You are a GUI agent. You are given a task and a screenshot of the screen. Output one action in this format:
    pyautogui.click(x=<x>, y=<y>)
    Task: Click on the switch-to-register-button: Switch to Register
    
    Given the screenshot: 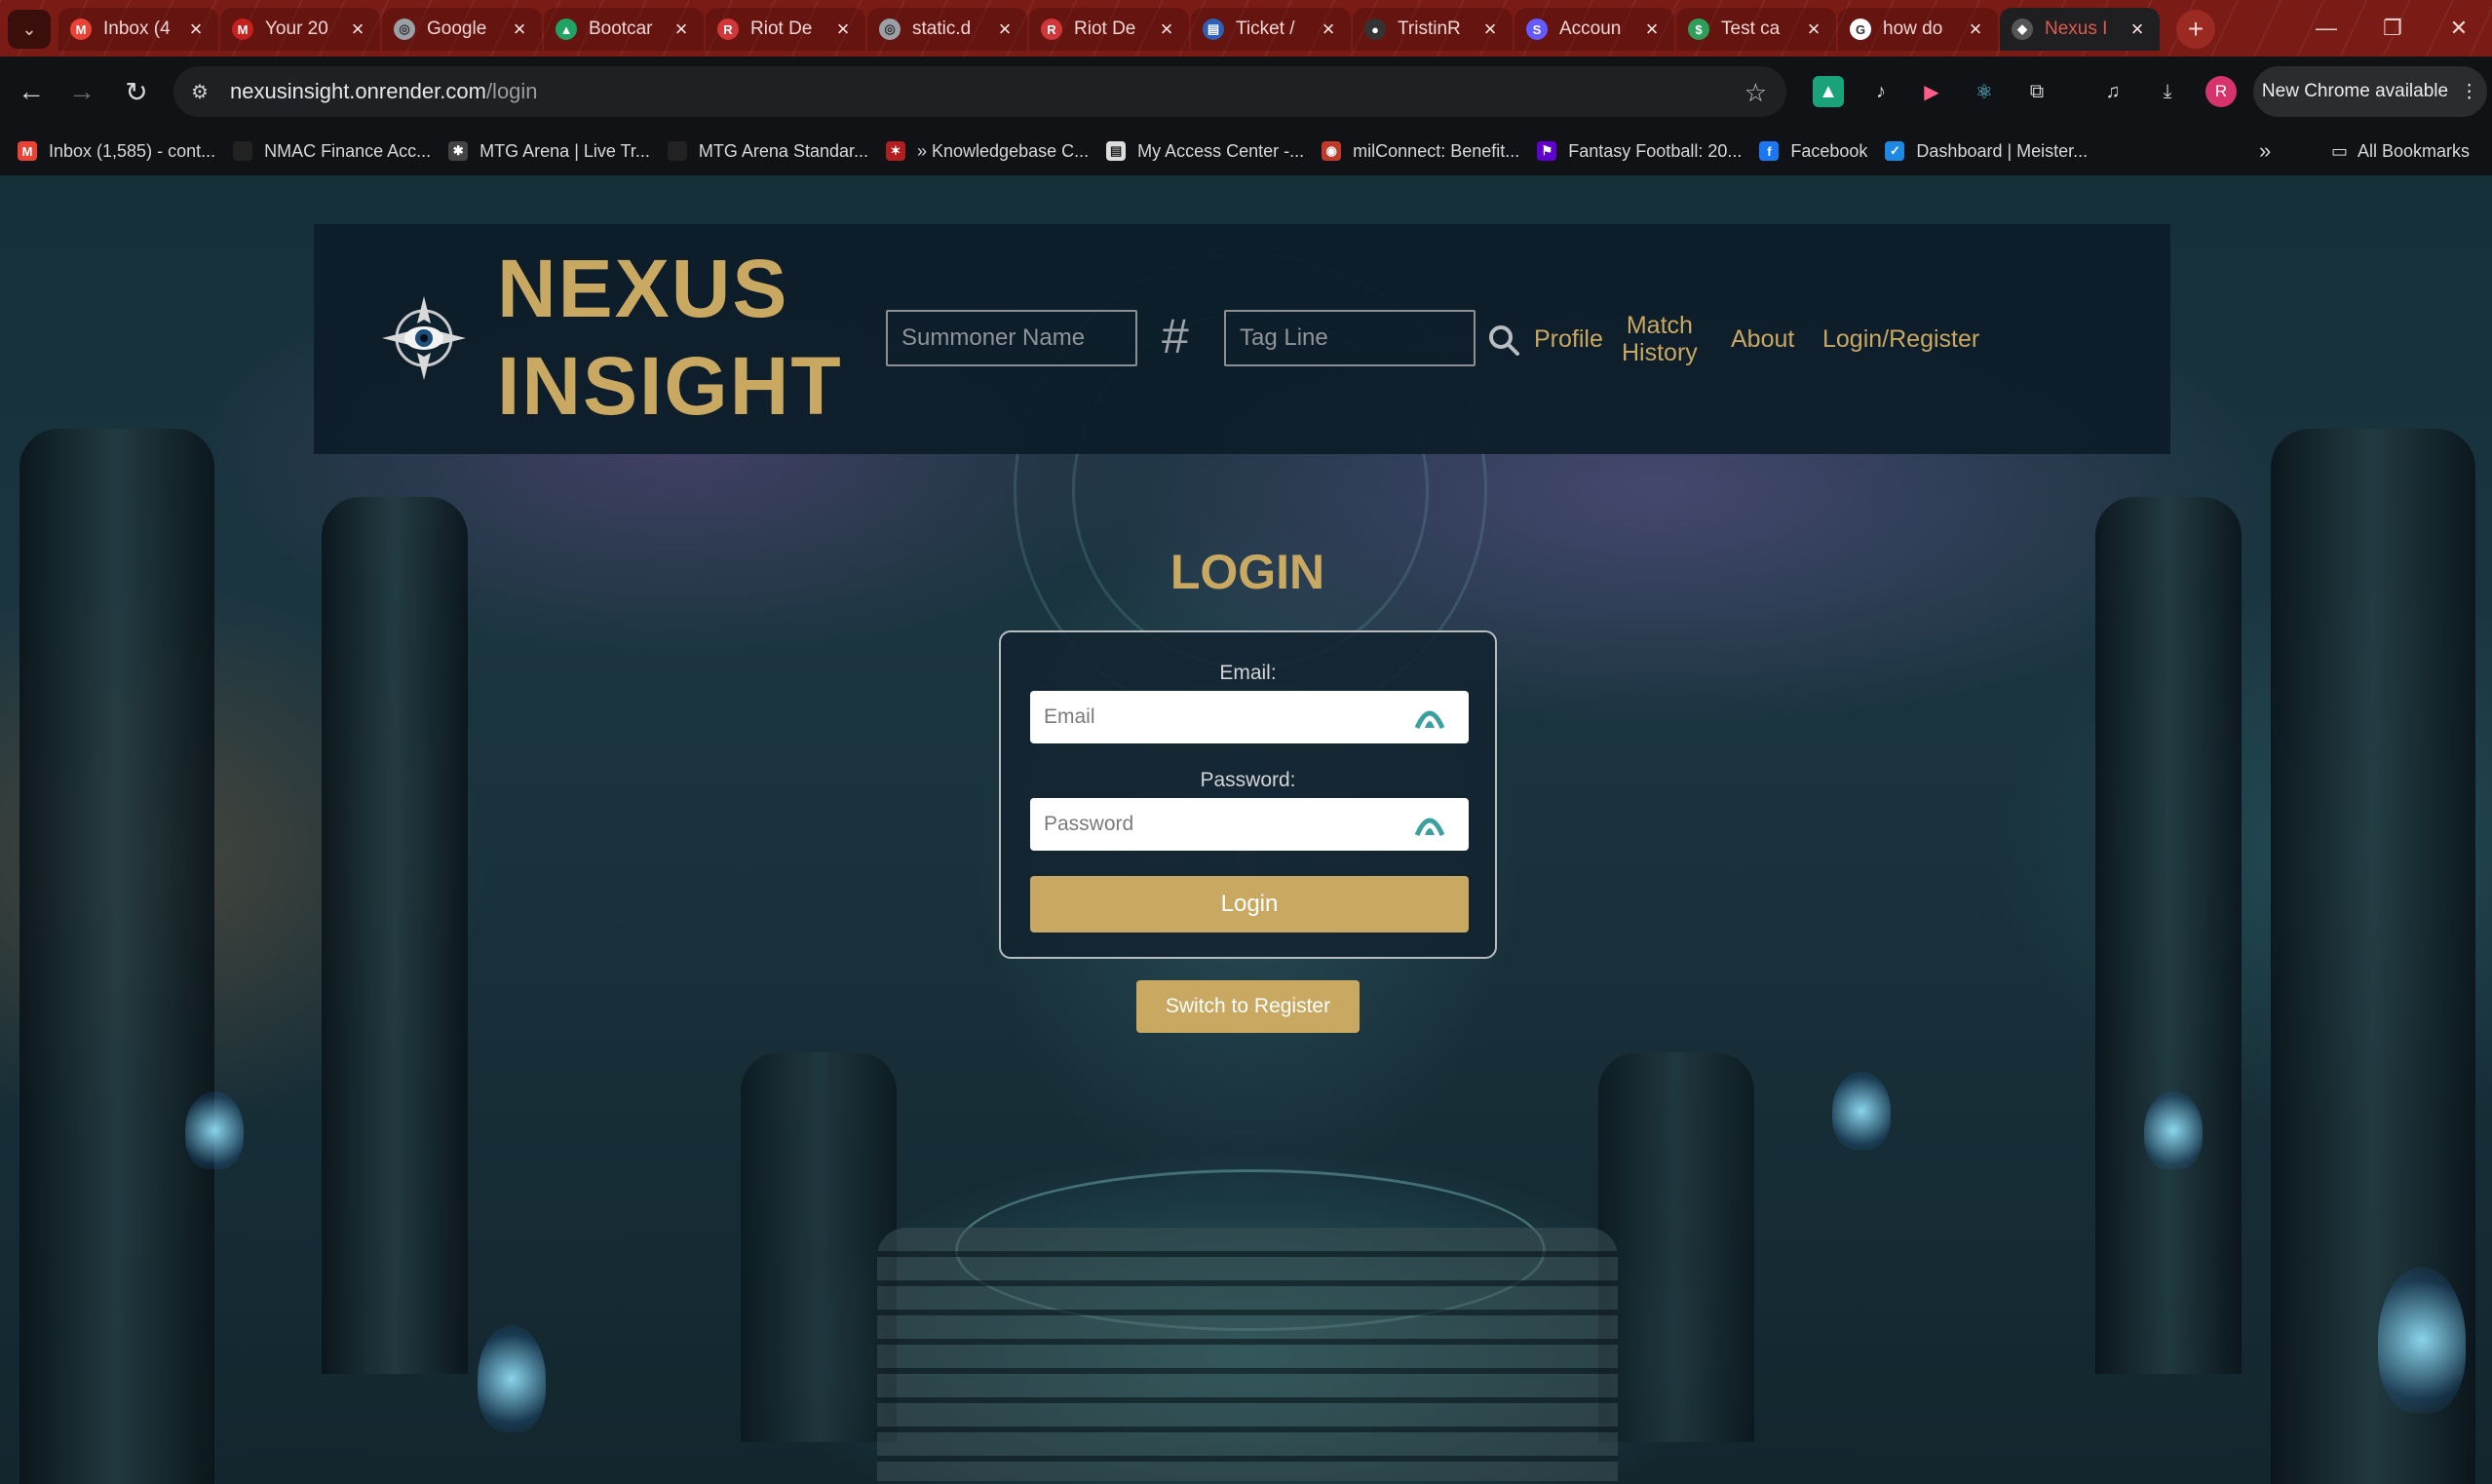 What is the action you would take?
    pyautogui.click(x=1248, y=1006)
    